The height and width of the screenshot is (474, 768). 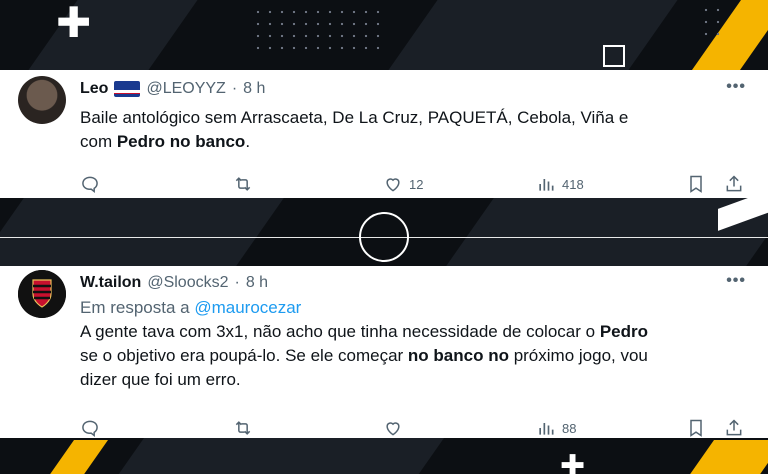 What do you see at coordinates (611, 184) in the screenshot?
I see `views-button: 418` at bounding box center [611, 184].